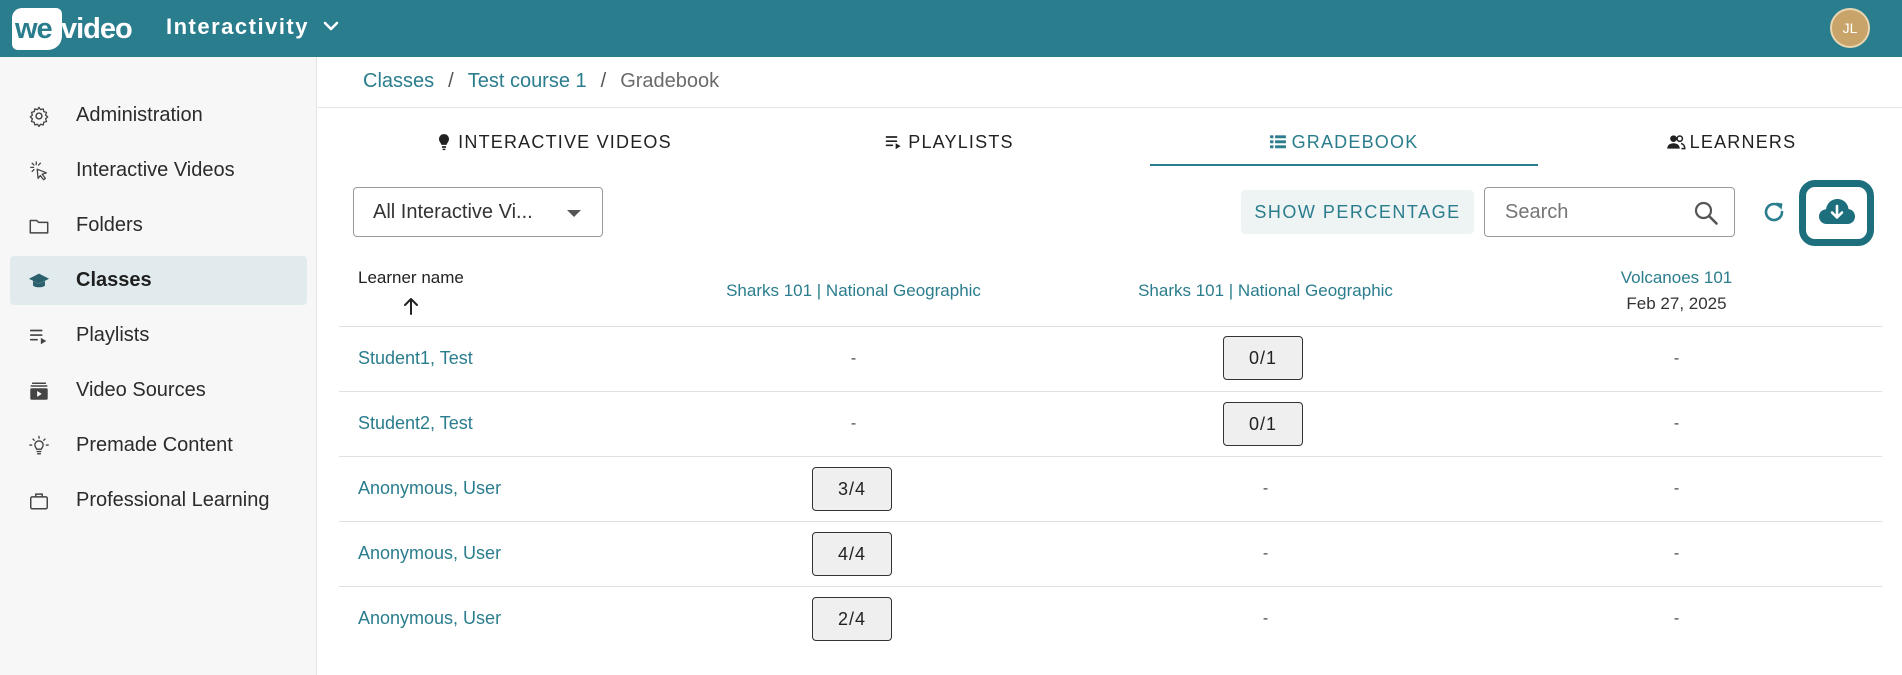 The image size is (1902, 675). Describe the element at coordinates (670, 81) in the screenshot. I see `breadcrumb-current: Gradebook` at that location.